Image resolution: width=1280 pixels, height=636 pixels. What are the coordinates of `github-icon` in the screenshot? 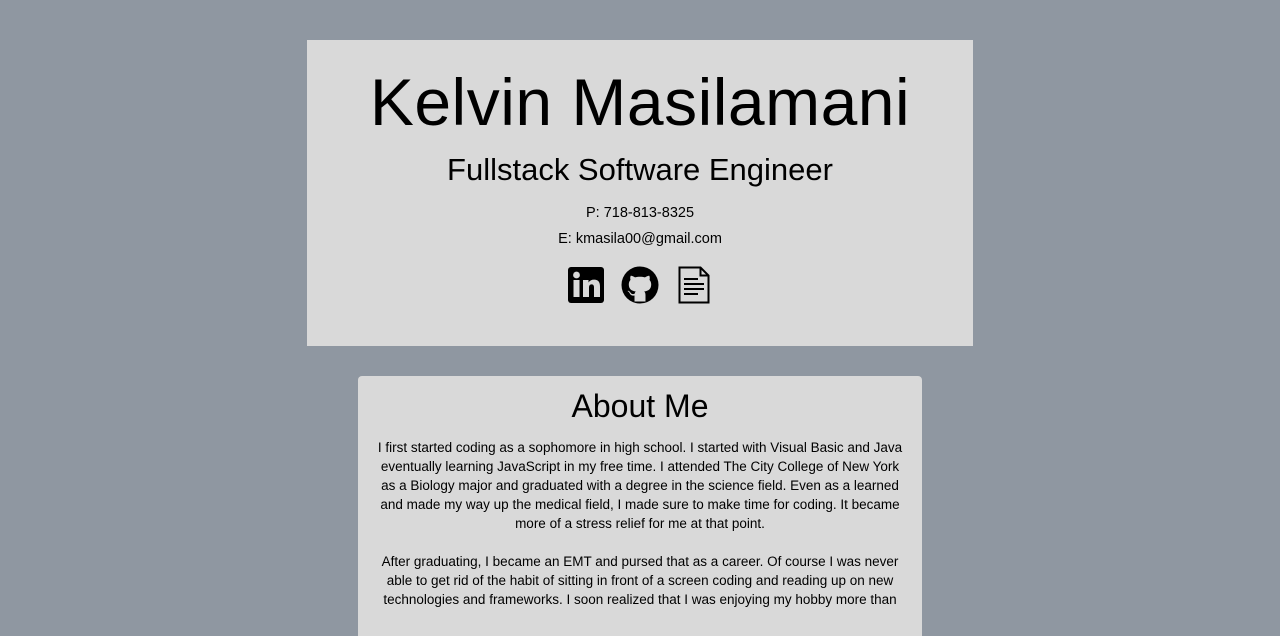 It's located at (640, 285).